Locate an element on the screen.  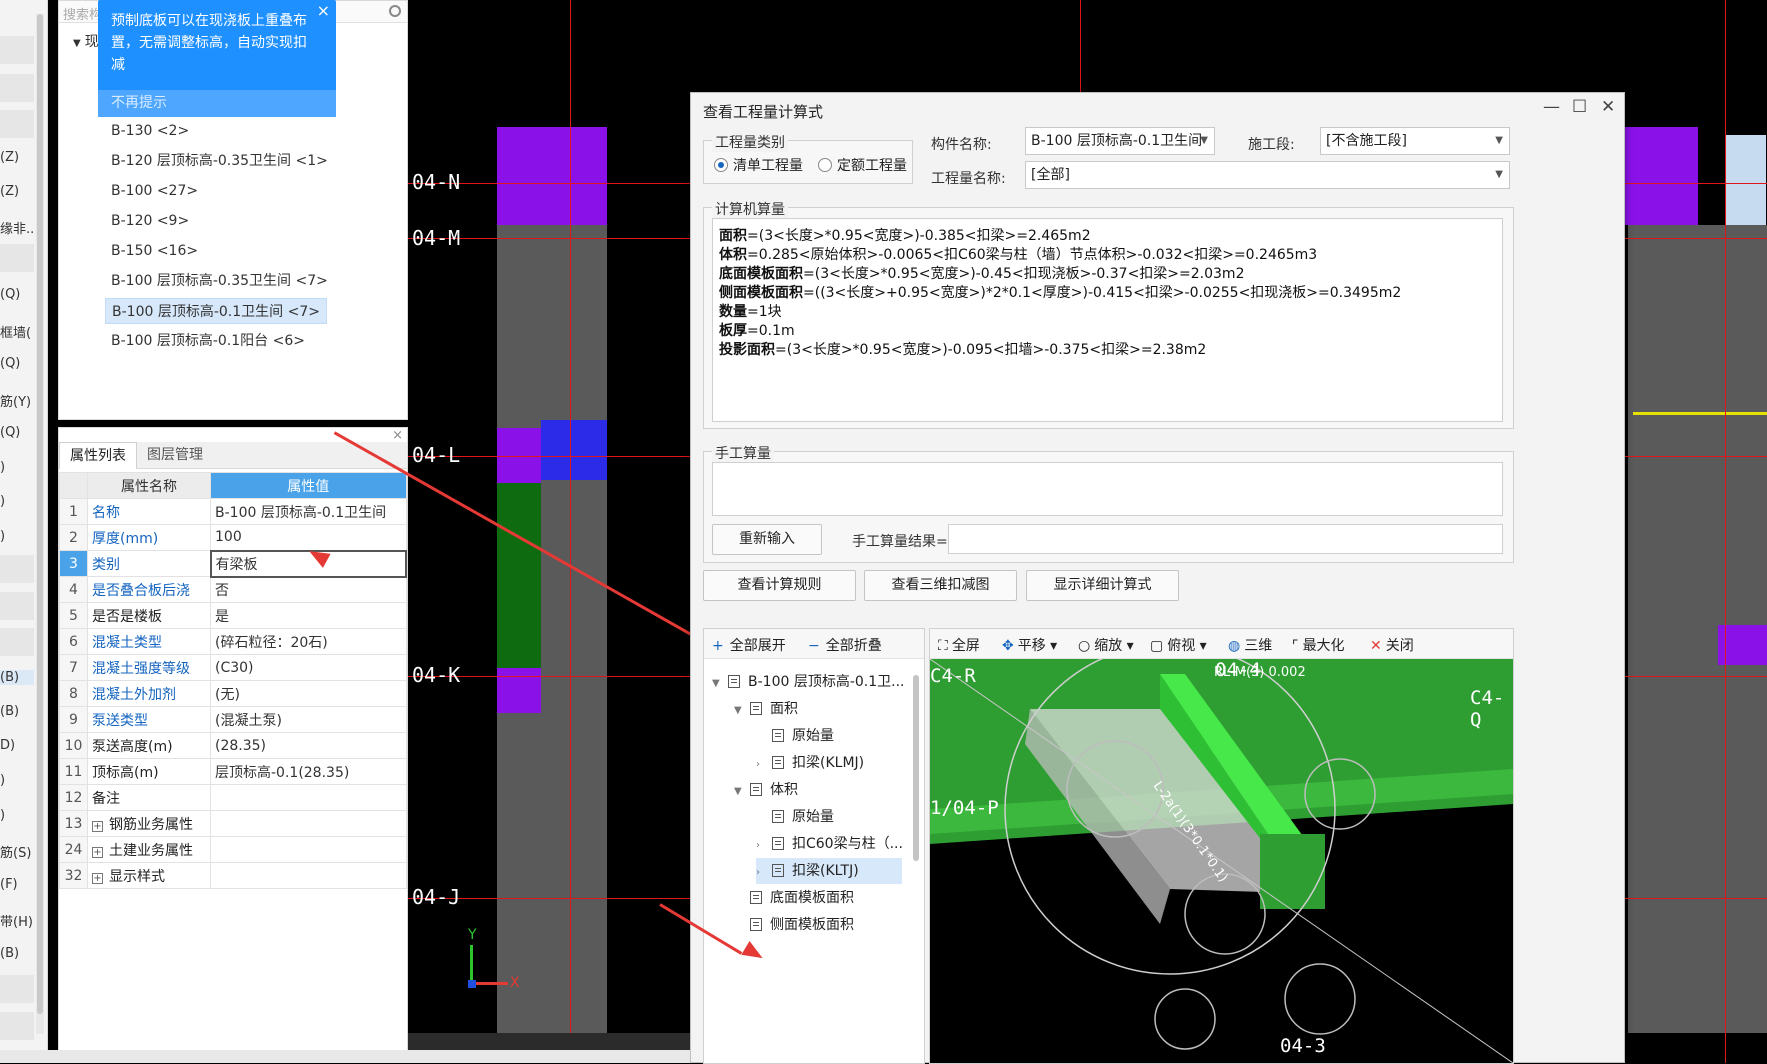
property-group-row: 32 + 显示样式 is located at coordinates (233, 875).